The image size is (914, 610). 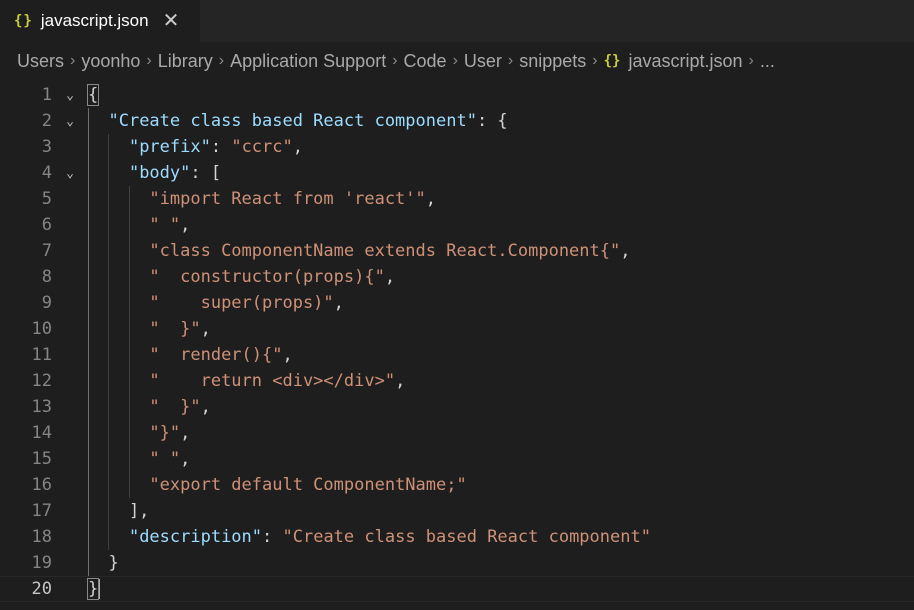 I want to click on line-number: 6, so click(x=46, y=225).